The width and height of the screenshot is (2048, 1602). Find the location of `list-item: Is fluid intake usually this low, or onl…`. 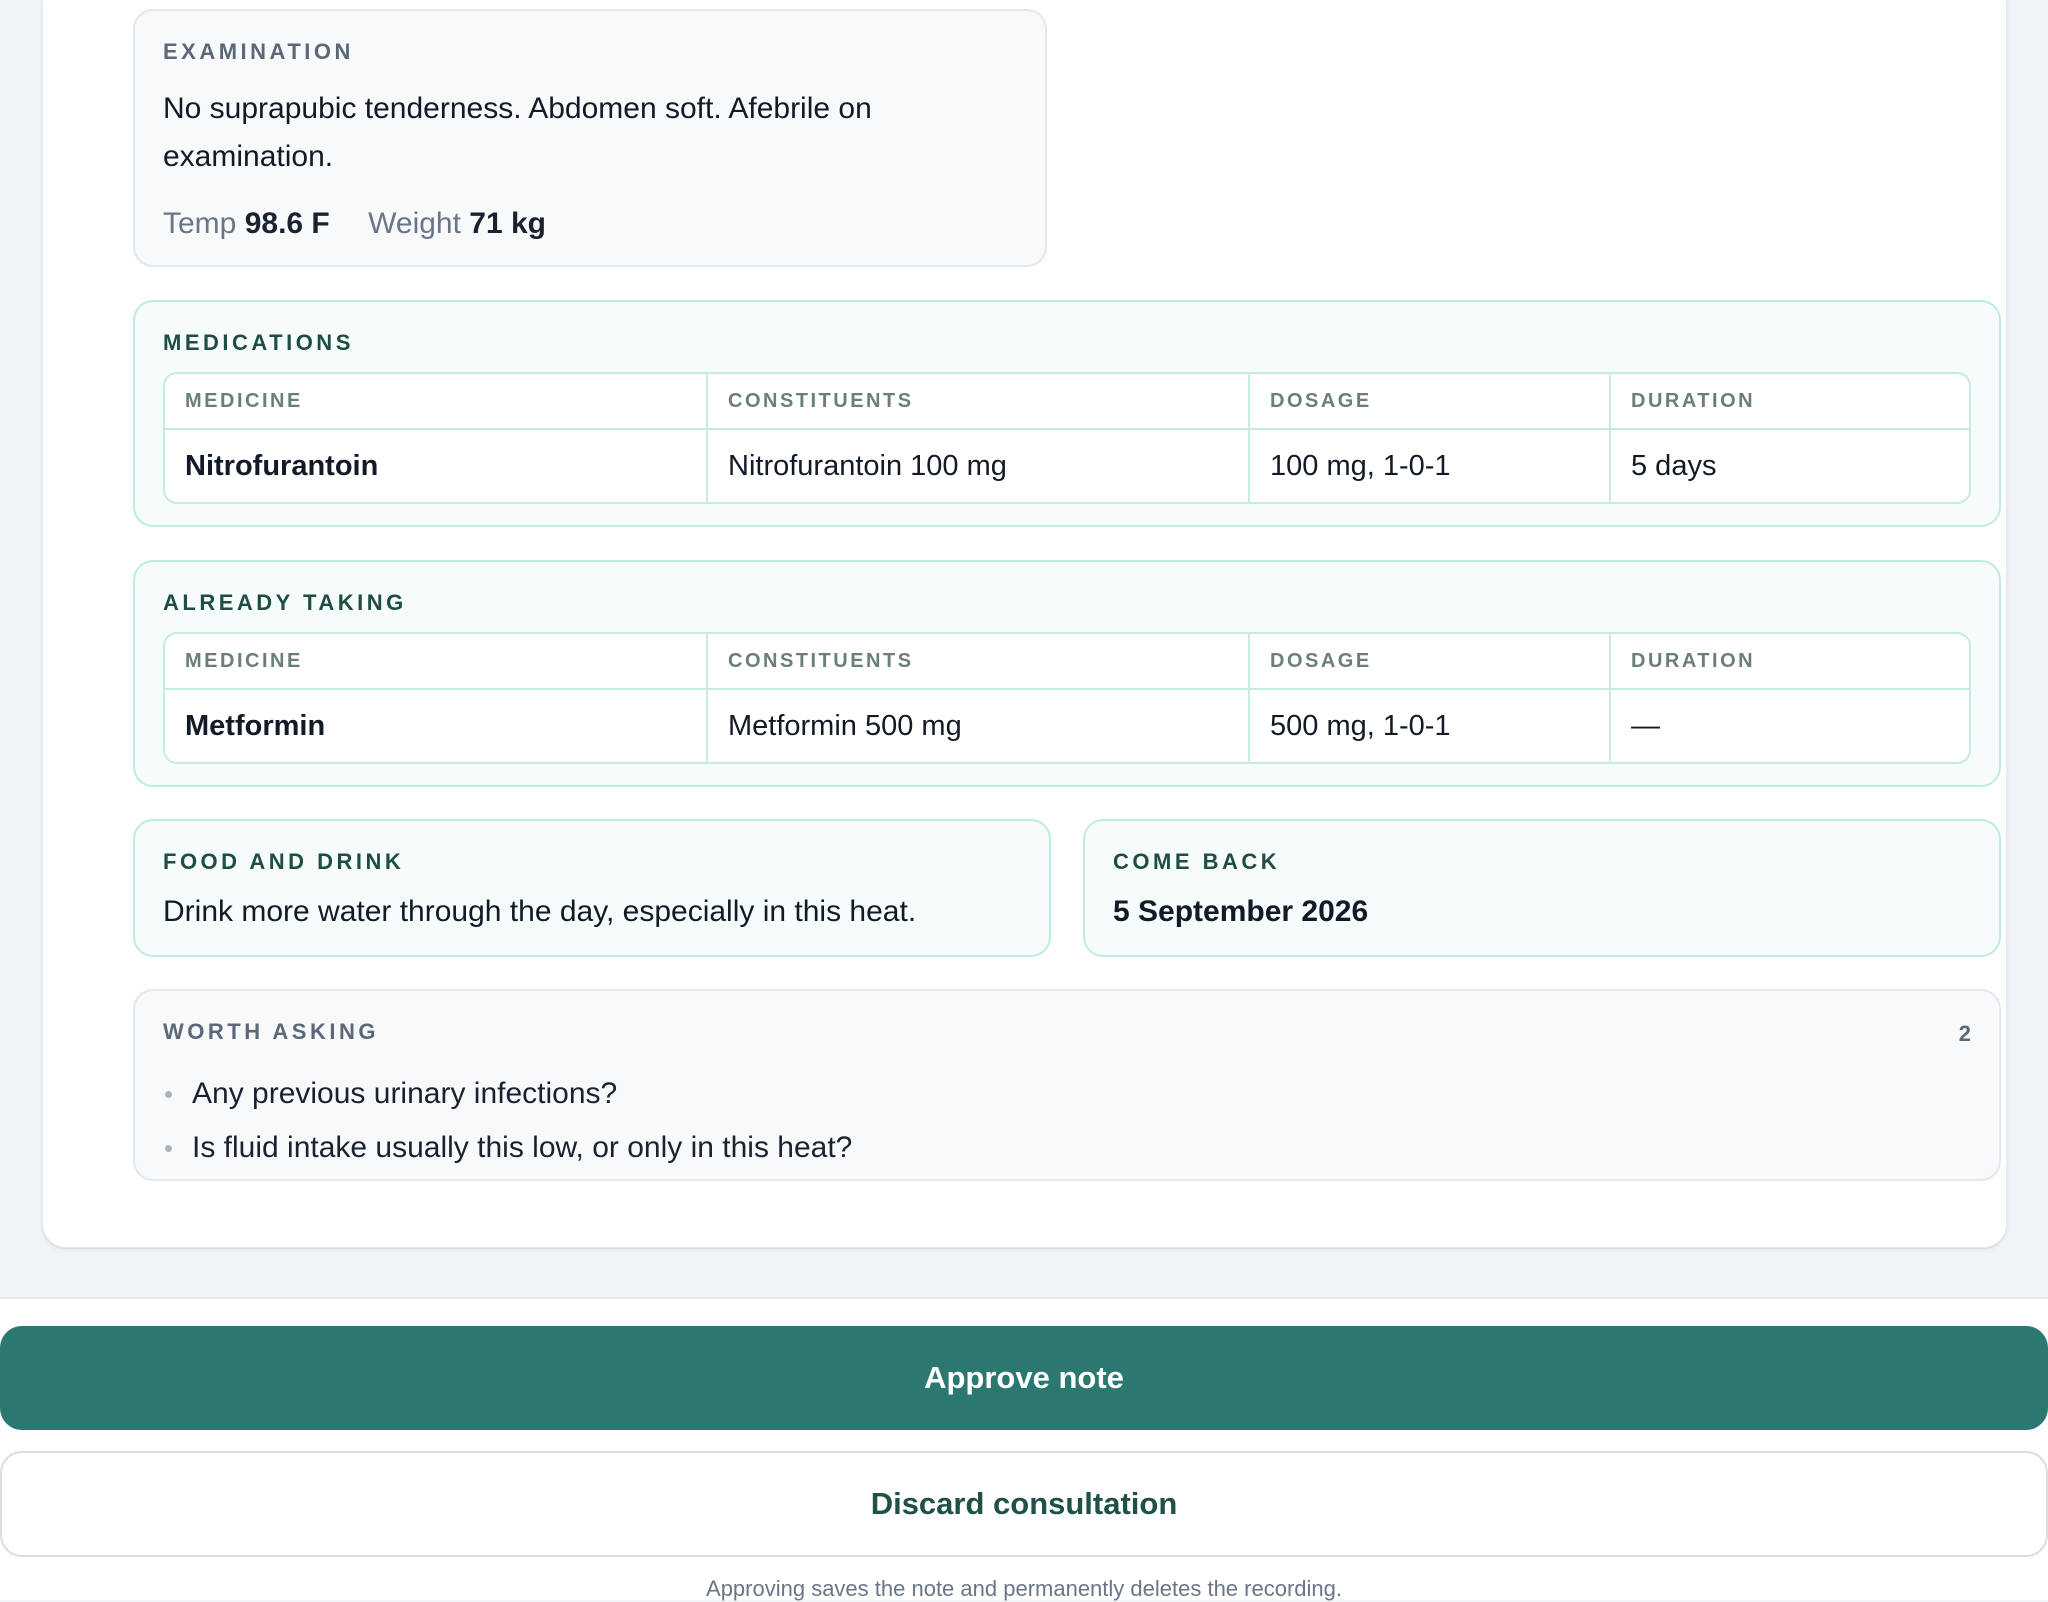

list-item: Is fluid intake usually this low, or onl… is located at coordinates (507, 1148).